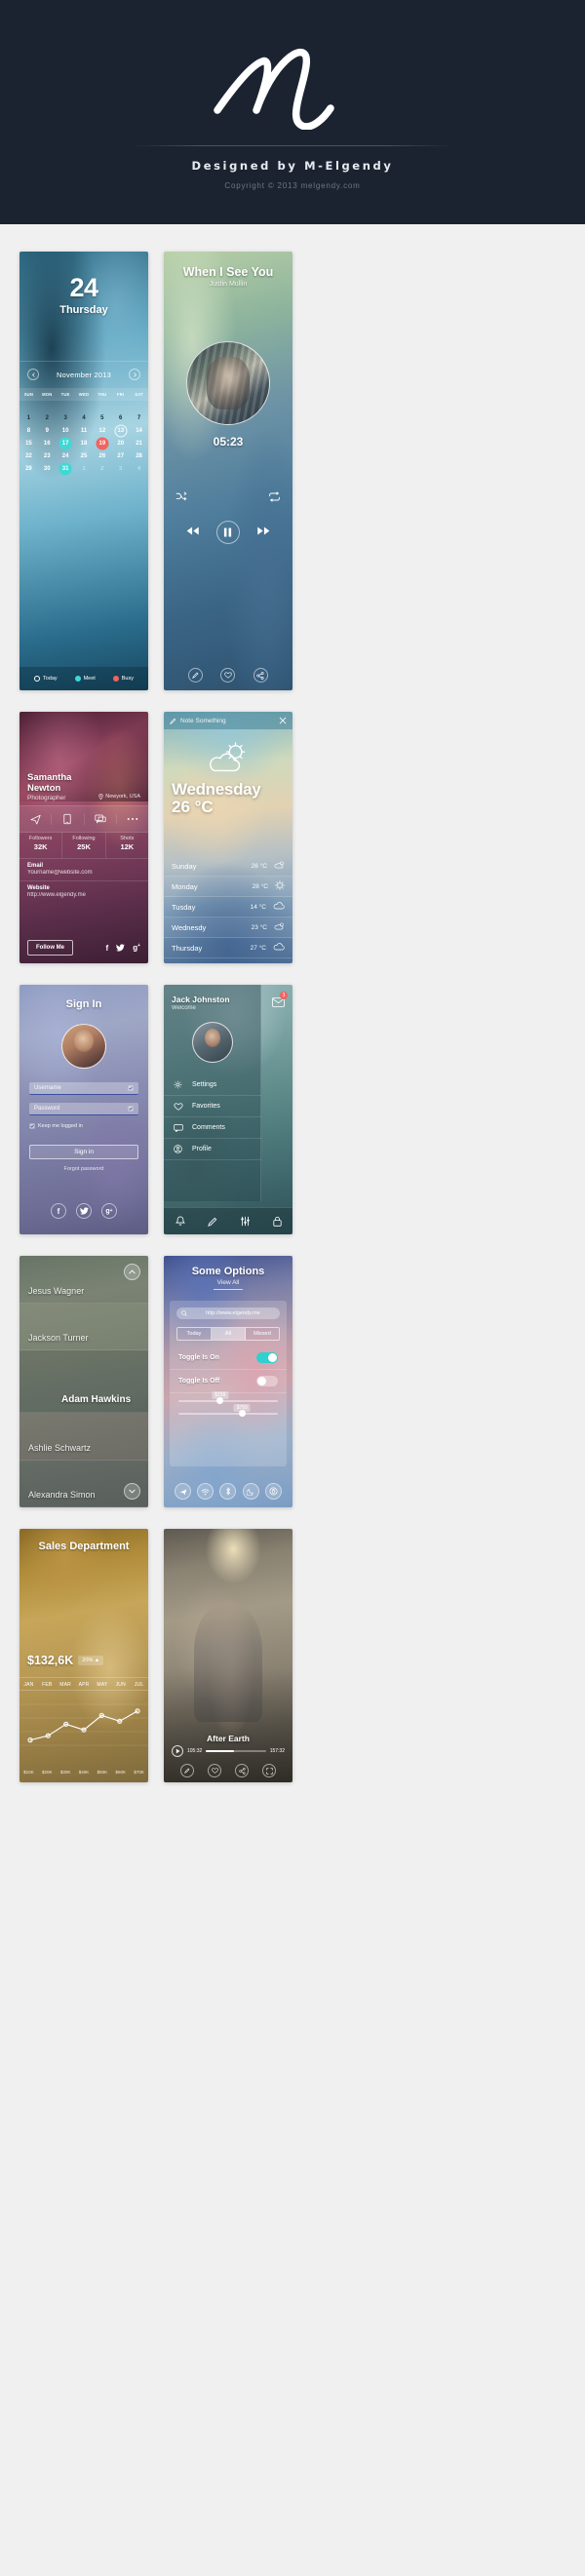 This screenshot has width=585, height=2576. Describe the element at coordinates (102, 430) in the screenshot. I see `calendar-day-cell: 12` at that location.